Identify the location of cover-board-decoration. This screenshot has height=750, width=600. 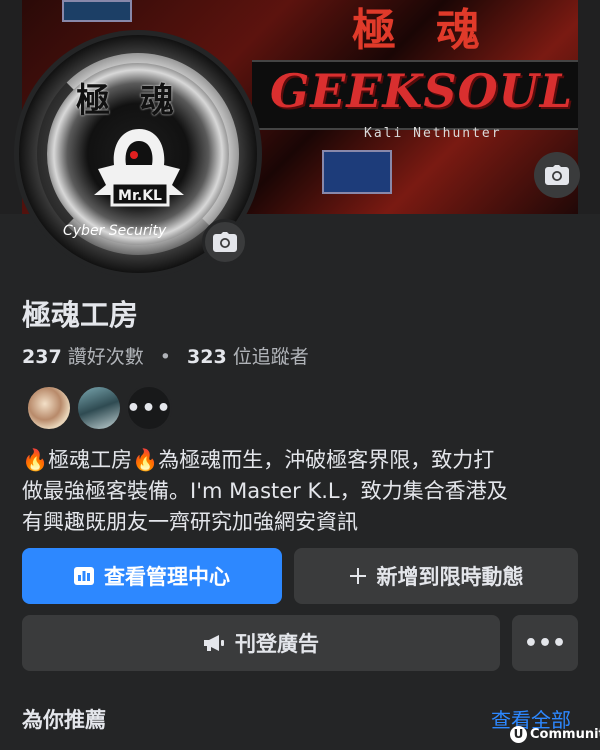
(357, 172).